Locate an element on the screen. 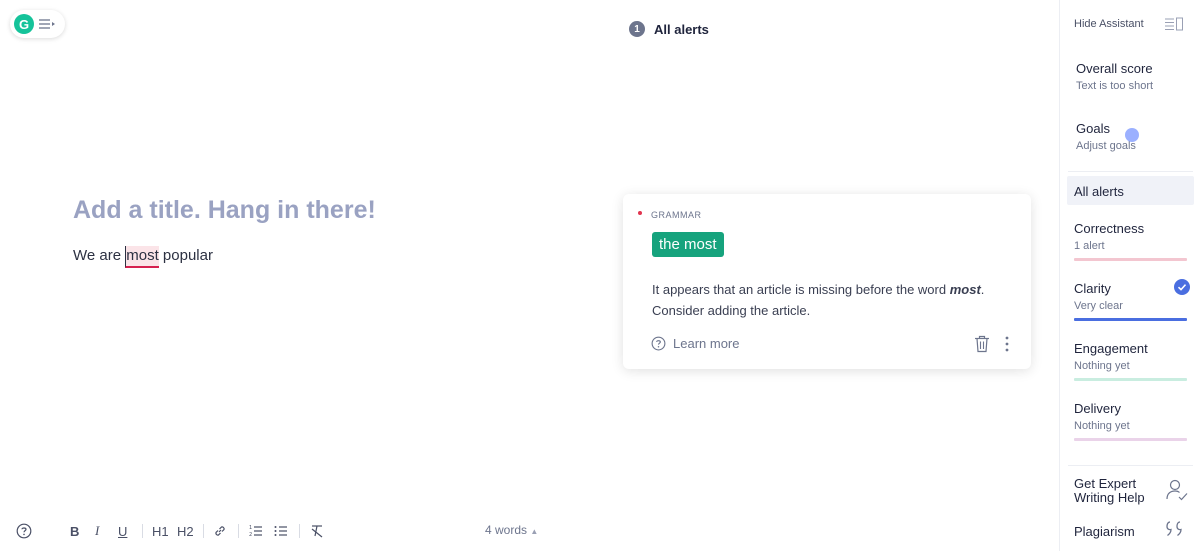 The width and height of the screenshot is (1200, 551). clear-format-icon is located at coordinates (317, 531).